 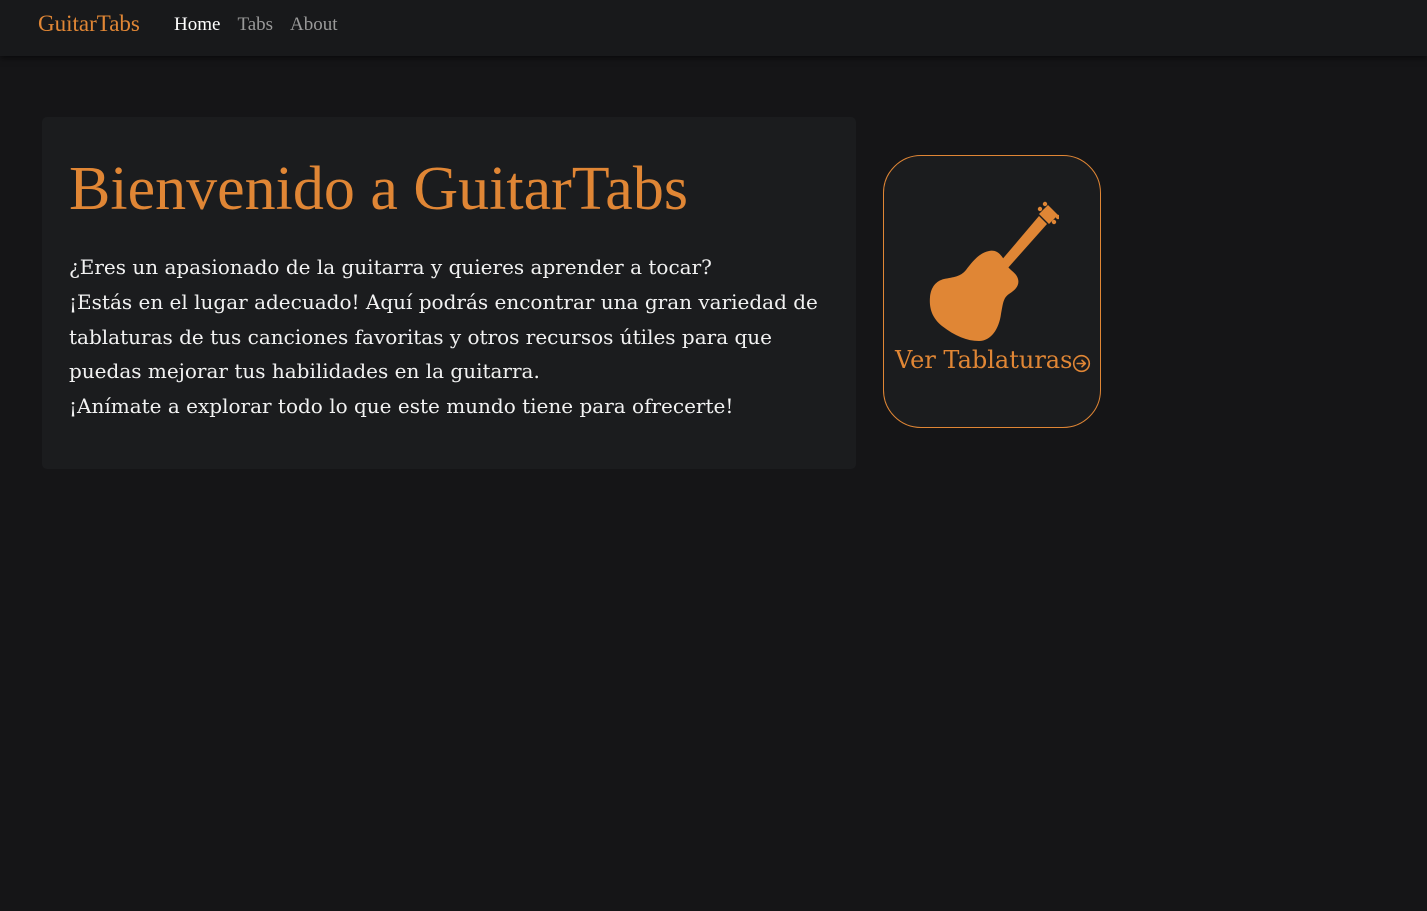 I want to click on nav-links: Home Tabs About, so click(x=256, y=25).